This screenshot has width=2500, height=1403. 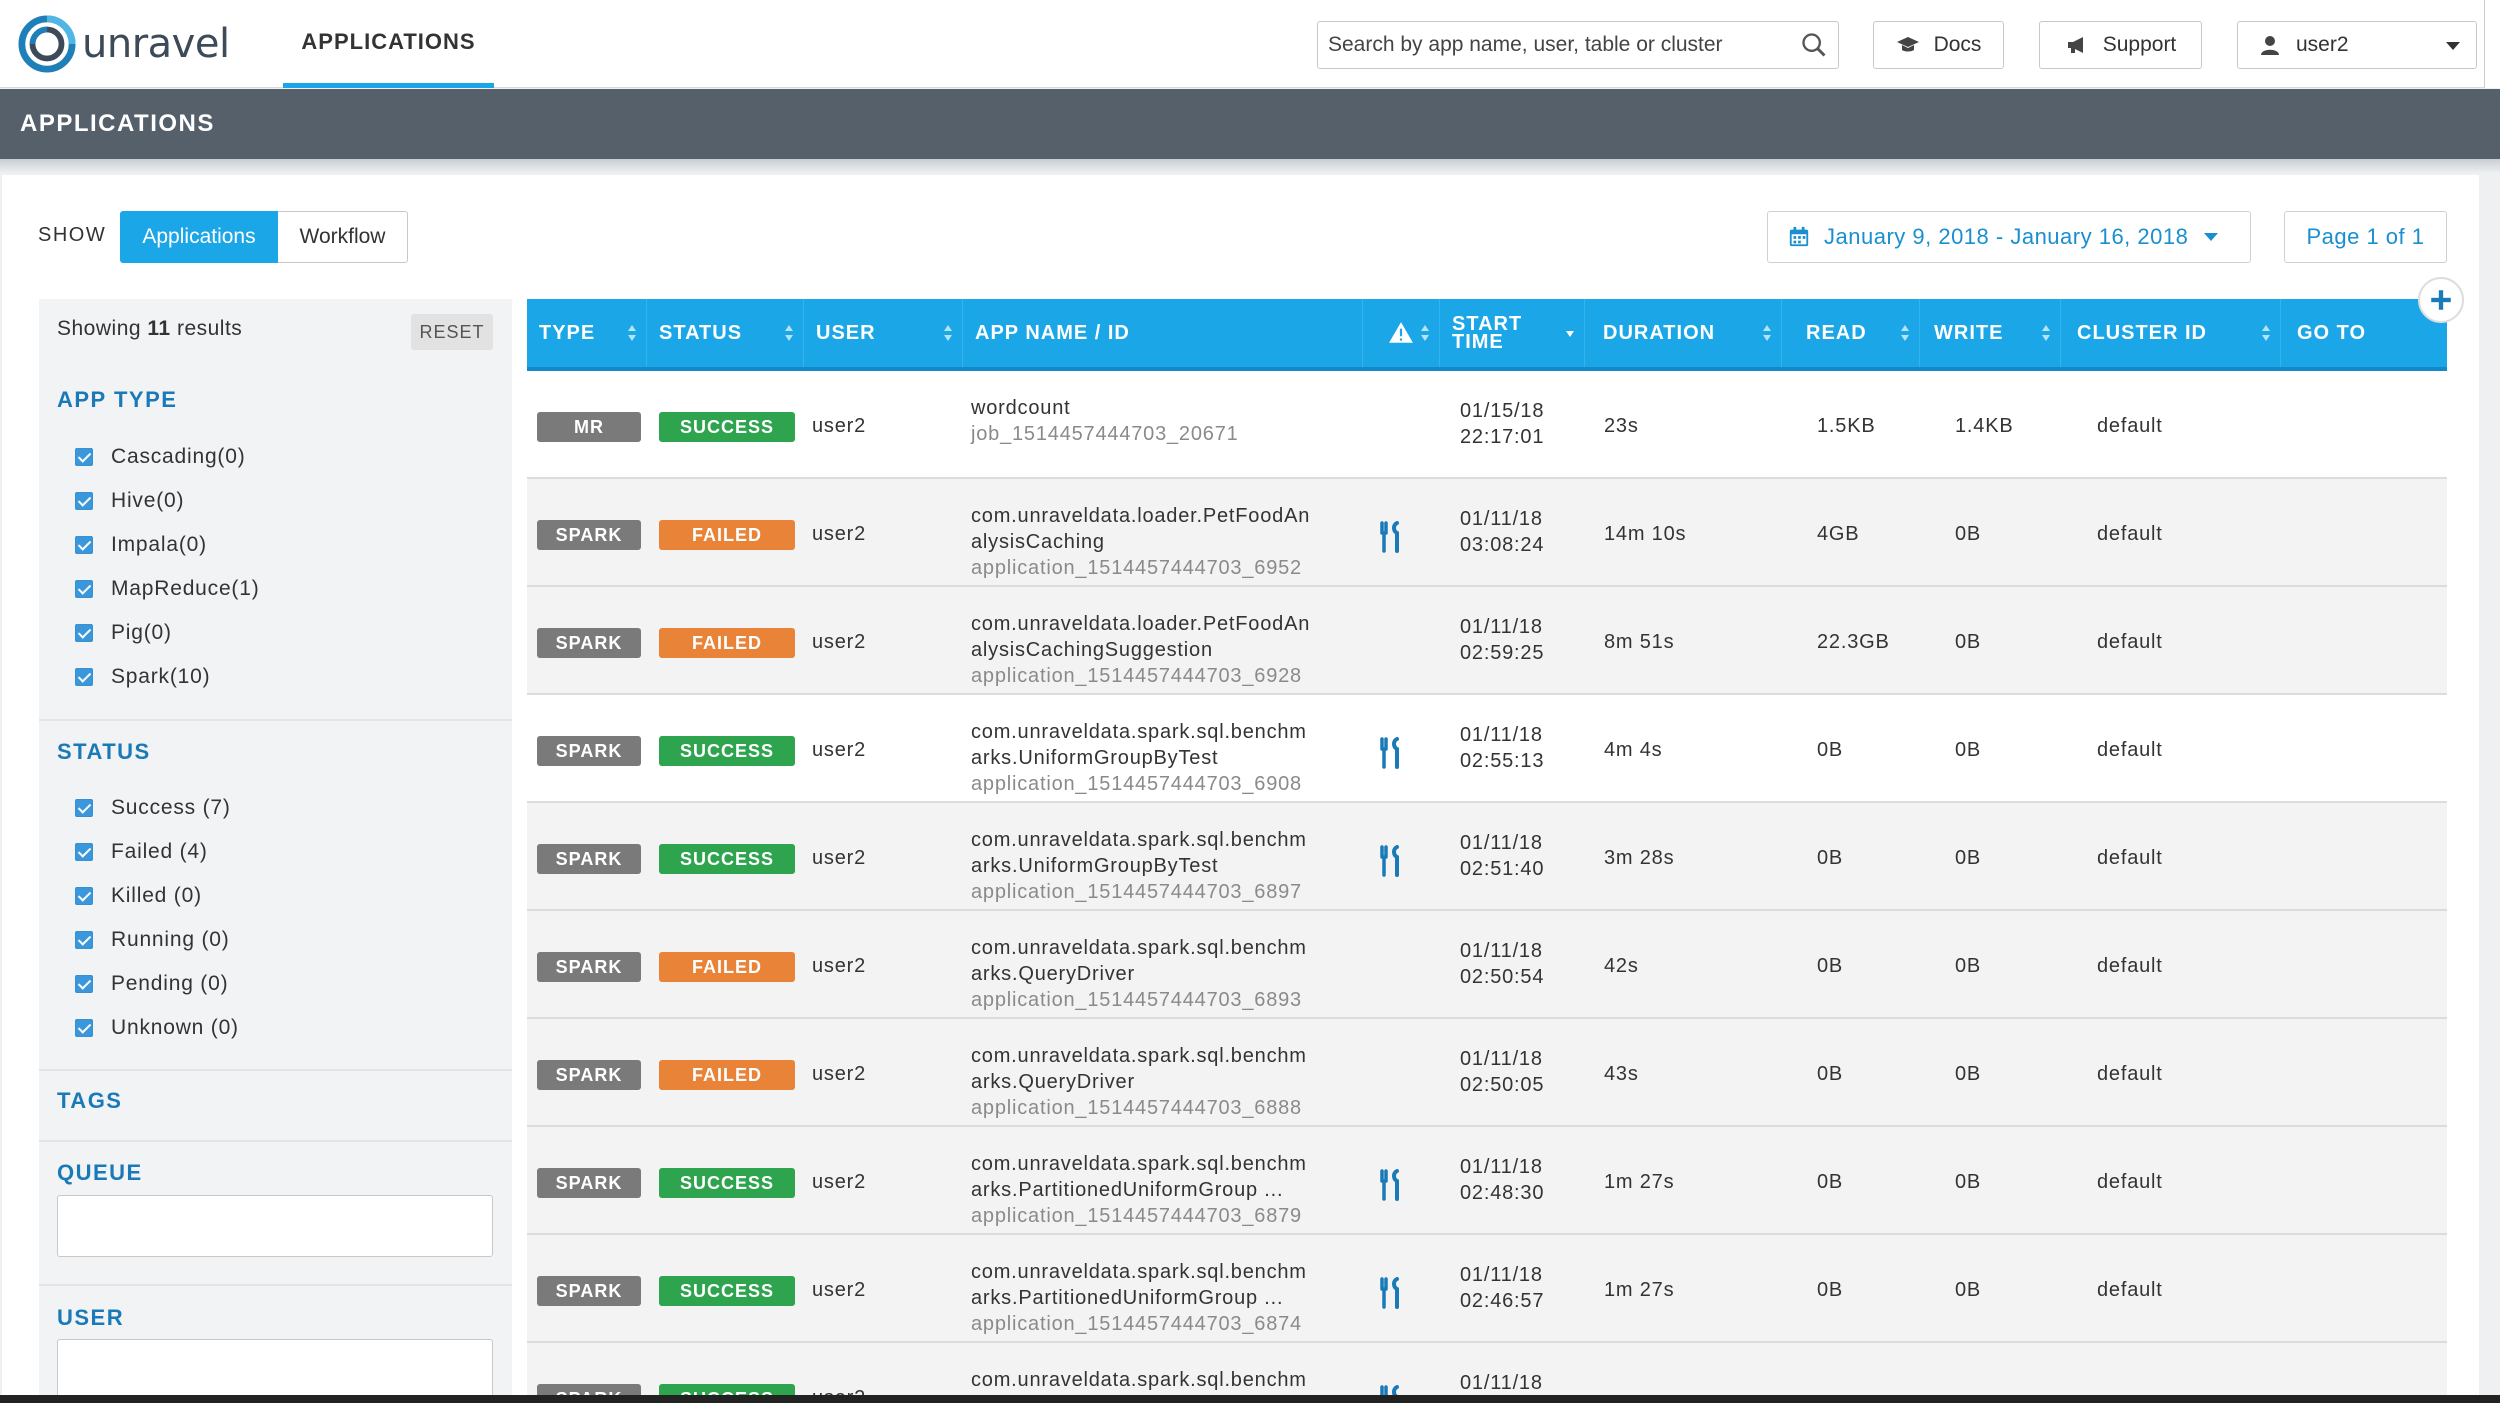 I want to click on filter-app-type-pig: Pig(0), so click(x=123, y=633).